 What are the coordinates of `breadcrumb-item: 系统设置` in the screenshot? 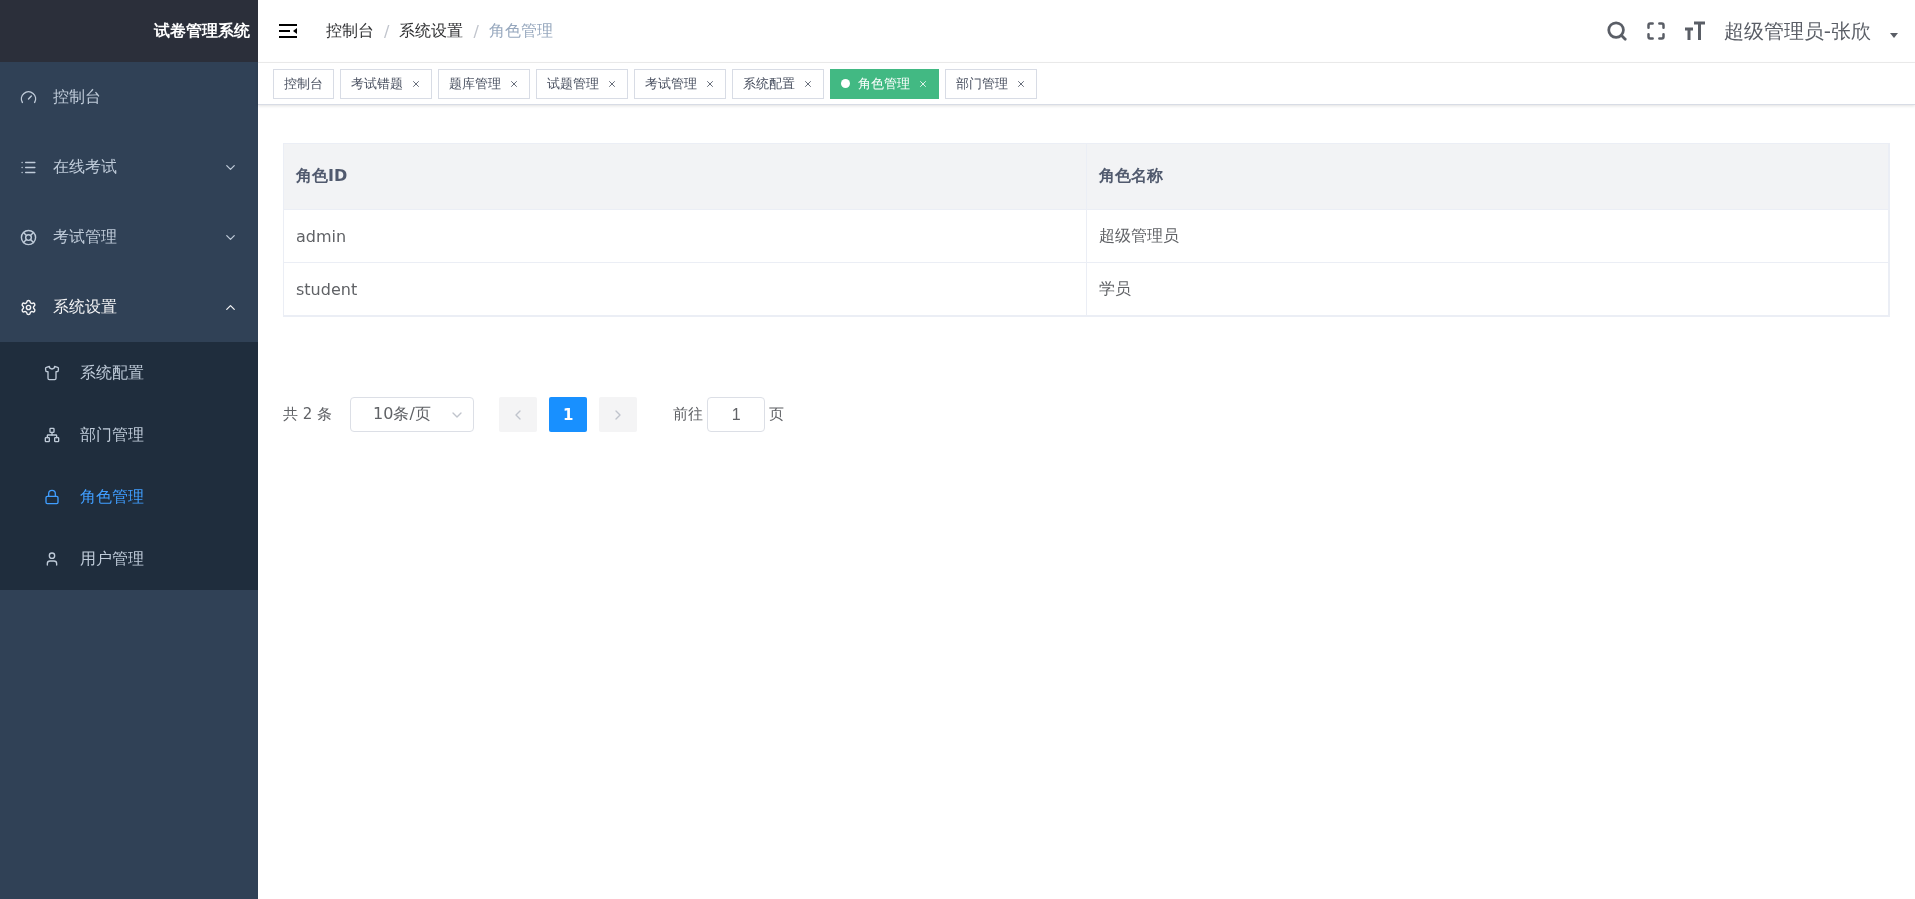 It's located at (431, 31).